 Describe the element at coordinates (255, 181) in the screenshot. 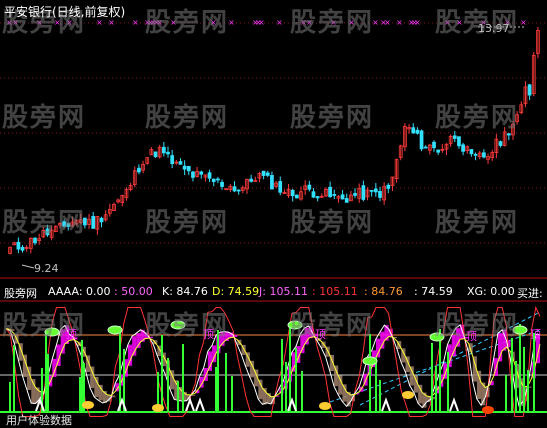

I see `candle-up` at that location.